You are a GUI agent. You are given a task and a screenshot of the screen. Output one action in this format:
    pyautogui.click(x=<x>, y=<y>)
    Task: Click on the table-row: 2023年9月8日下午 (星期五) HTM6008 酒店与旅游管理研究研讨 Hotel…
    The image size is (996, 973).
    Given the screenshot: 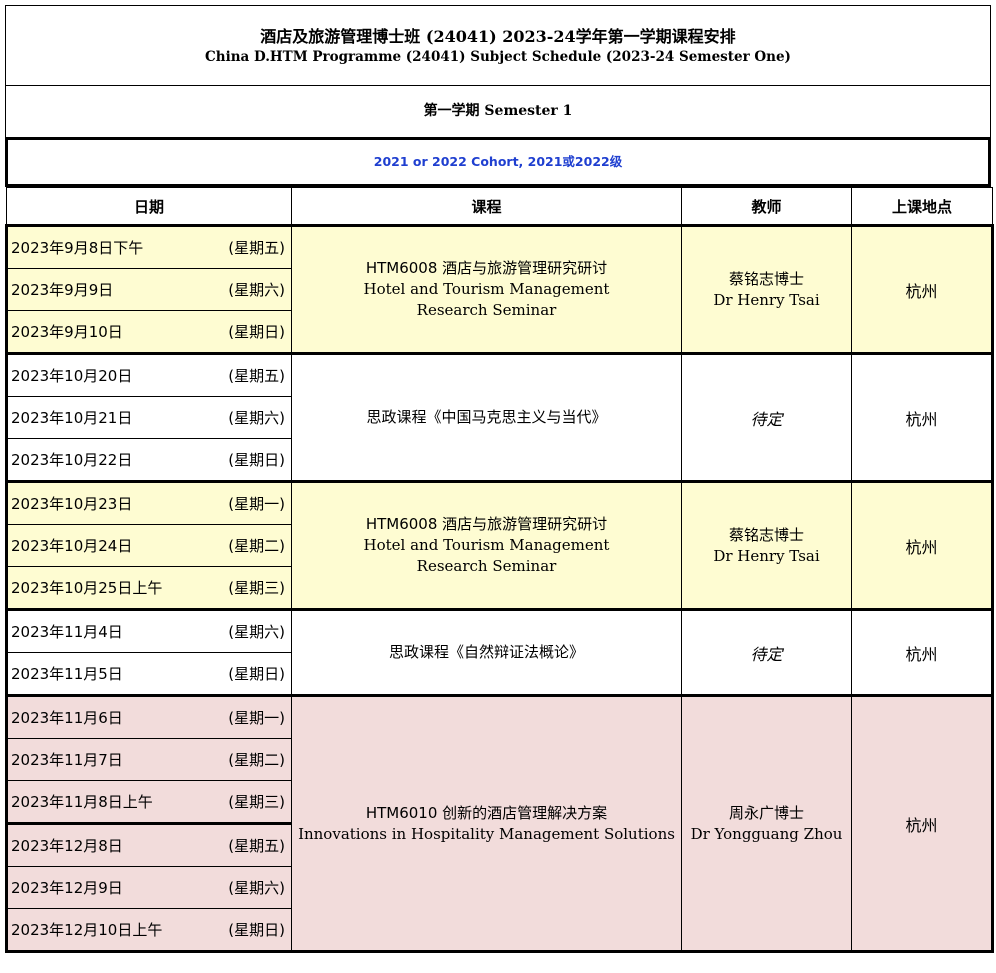 What is the action you would take?
    pyautogui.click(x=499, y=289)
    